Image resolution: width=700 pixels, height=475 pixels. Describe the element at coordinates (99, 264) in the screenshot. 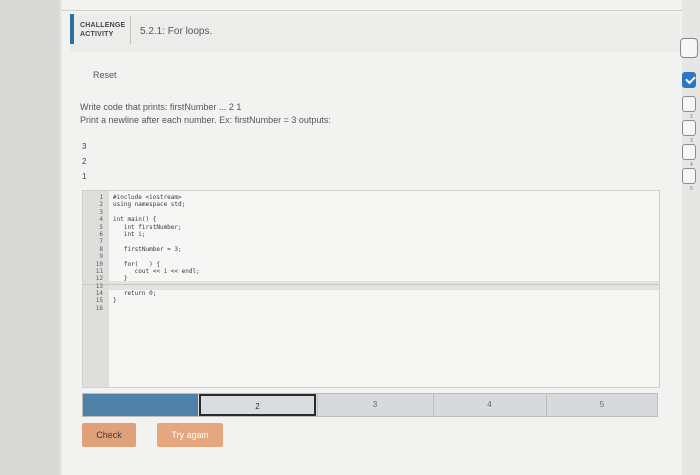

I see `line-number: 10` at that location.